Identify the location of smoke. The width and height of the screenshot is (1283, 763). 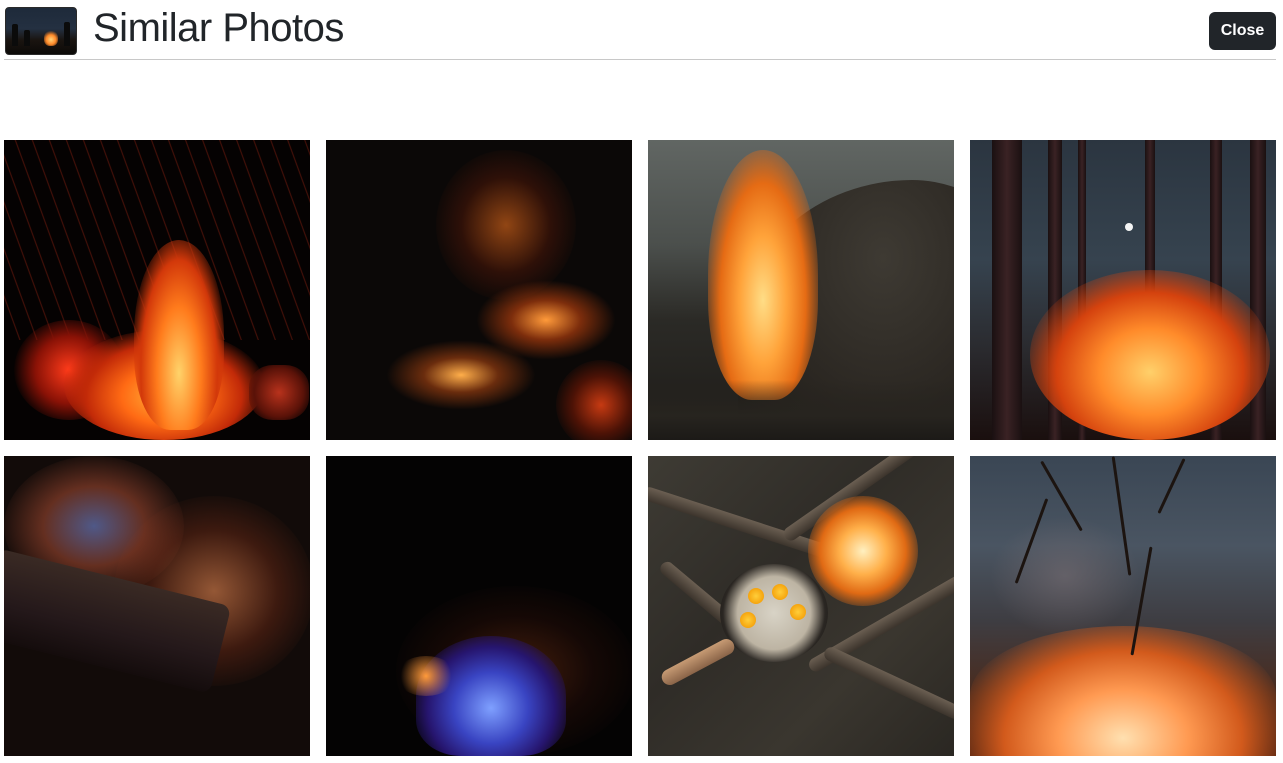
(1065, 576).